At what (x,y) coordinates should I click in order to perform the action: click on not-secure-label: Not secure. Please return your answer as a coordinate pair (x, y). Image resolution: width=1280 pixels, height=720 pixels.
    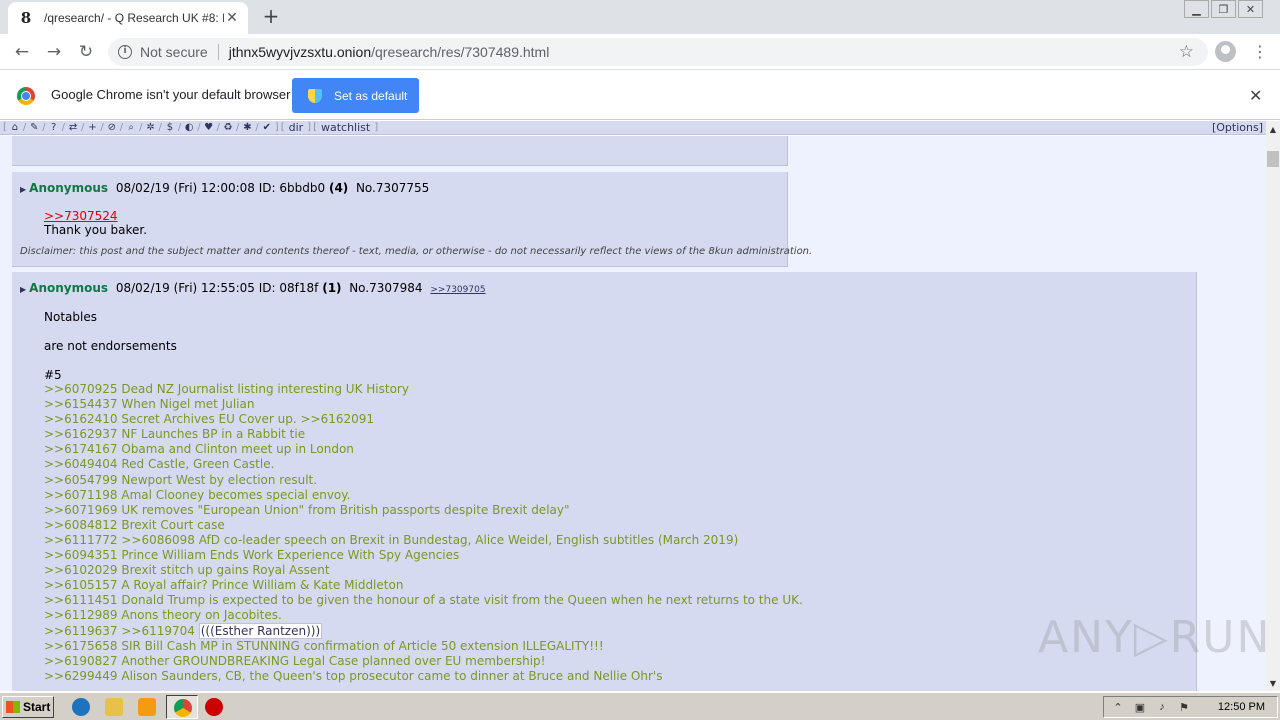
    Looking at the image, I should click on (174, 52).